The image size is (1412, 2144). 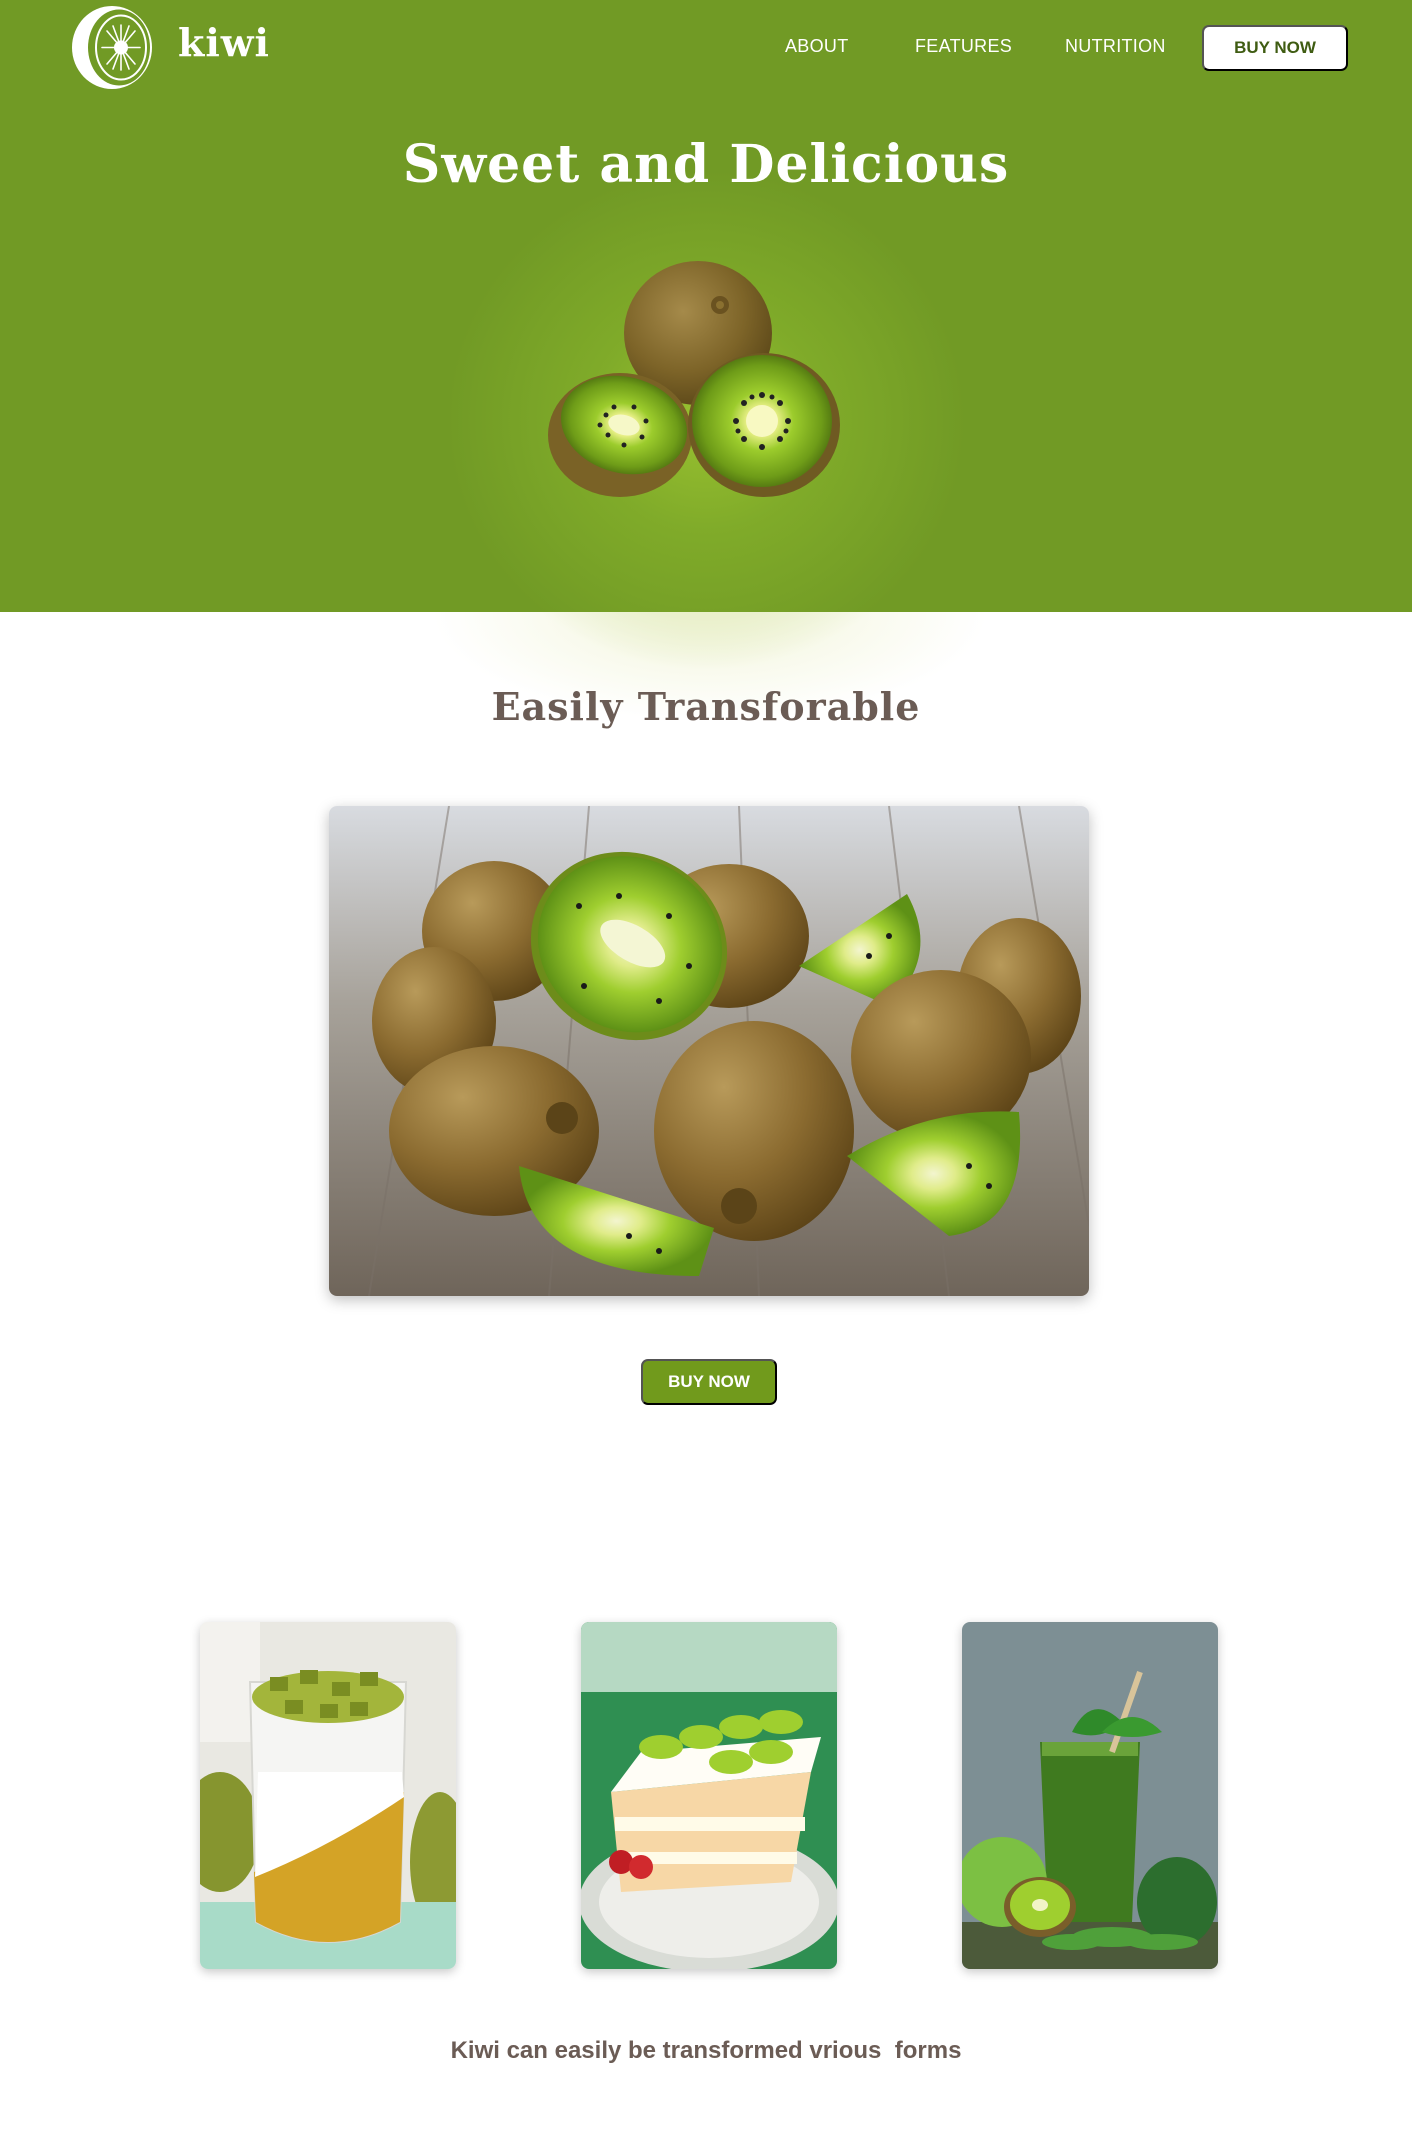 I want to click on buy-now-button: BUY NOW, so click(x=709, y=1382).